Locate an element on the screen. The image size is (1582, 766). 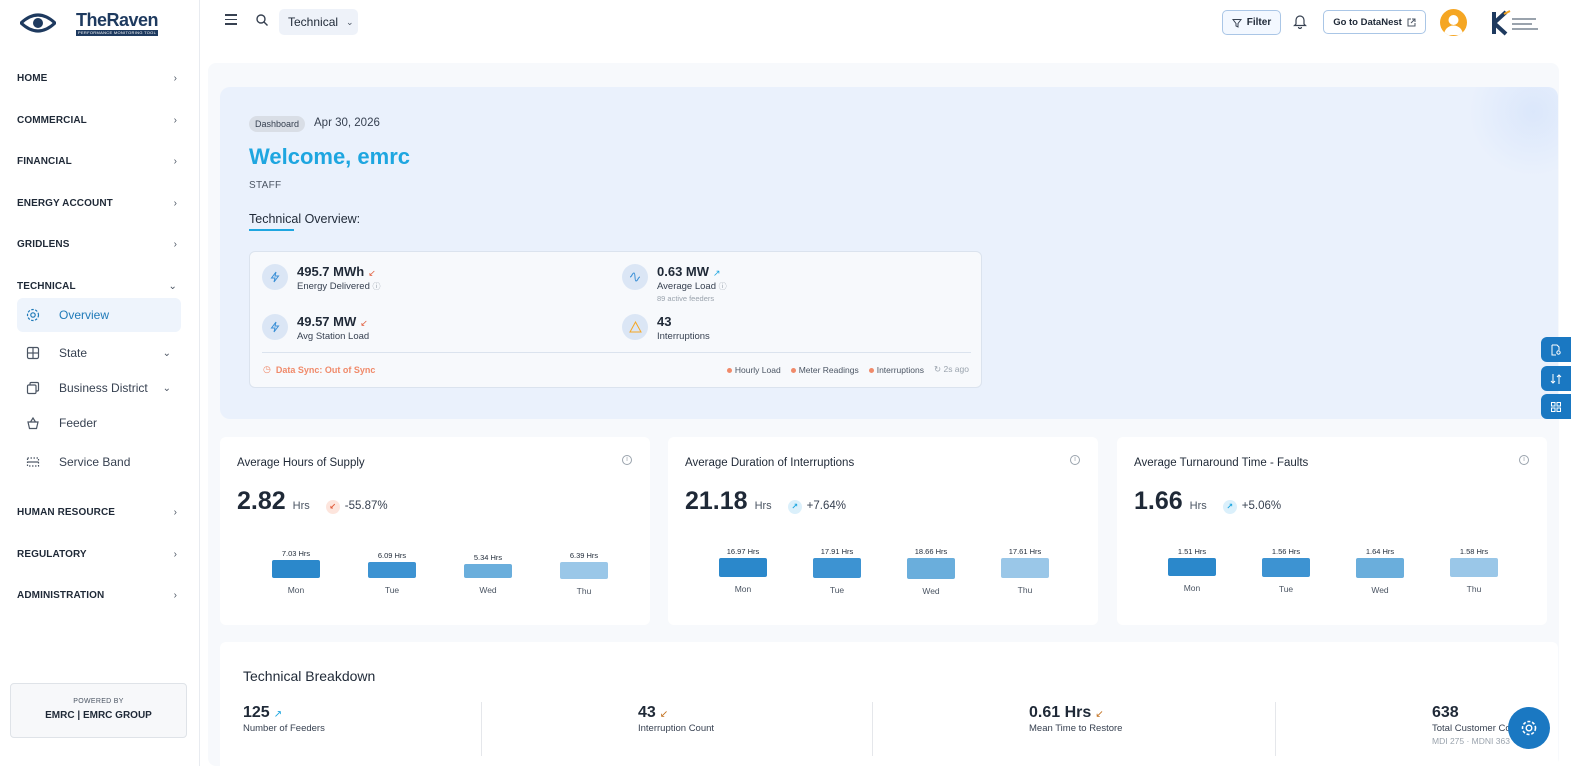
bar-wed: 18.66 Hrs Wed is located at coordinates (931, 571).